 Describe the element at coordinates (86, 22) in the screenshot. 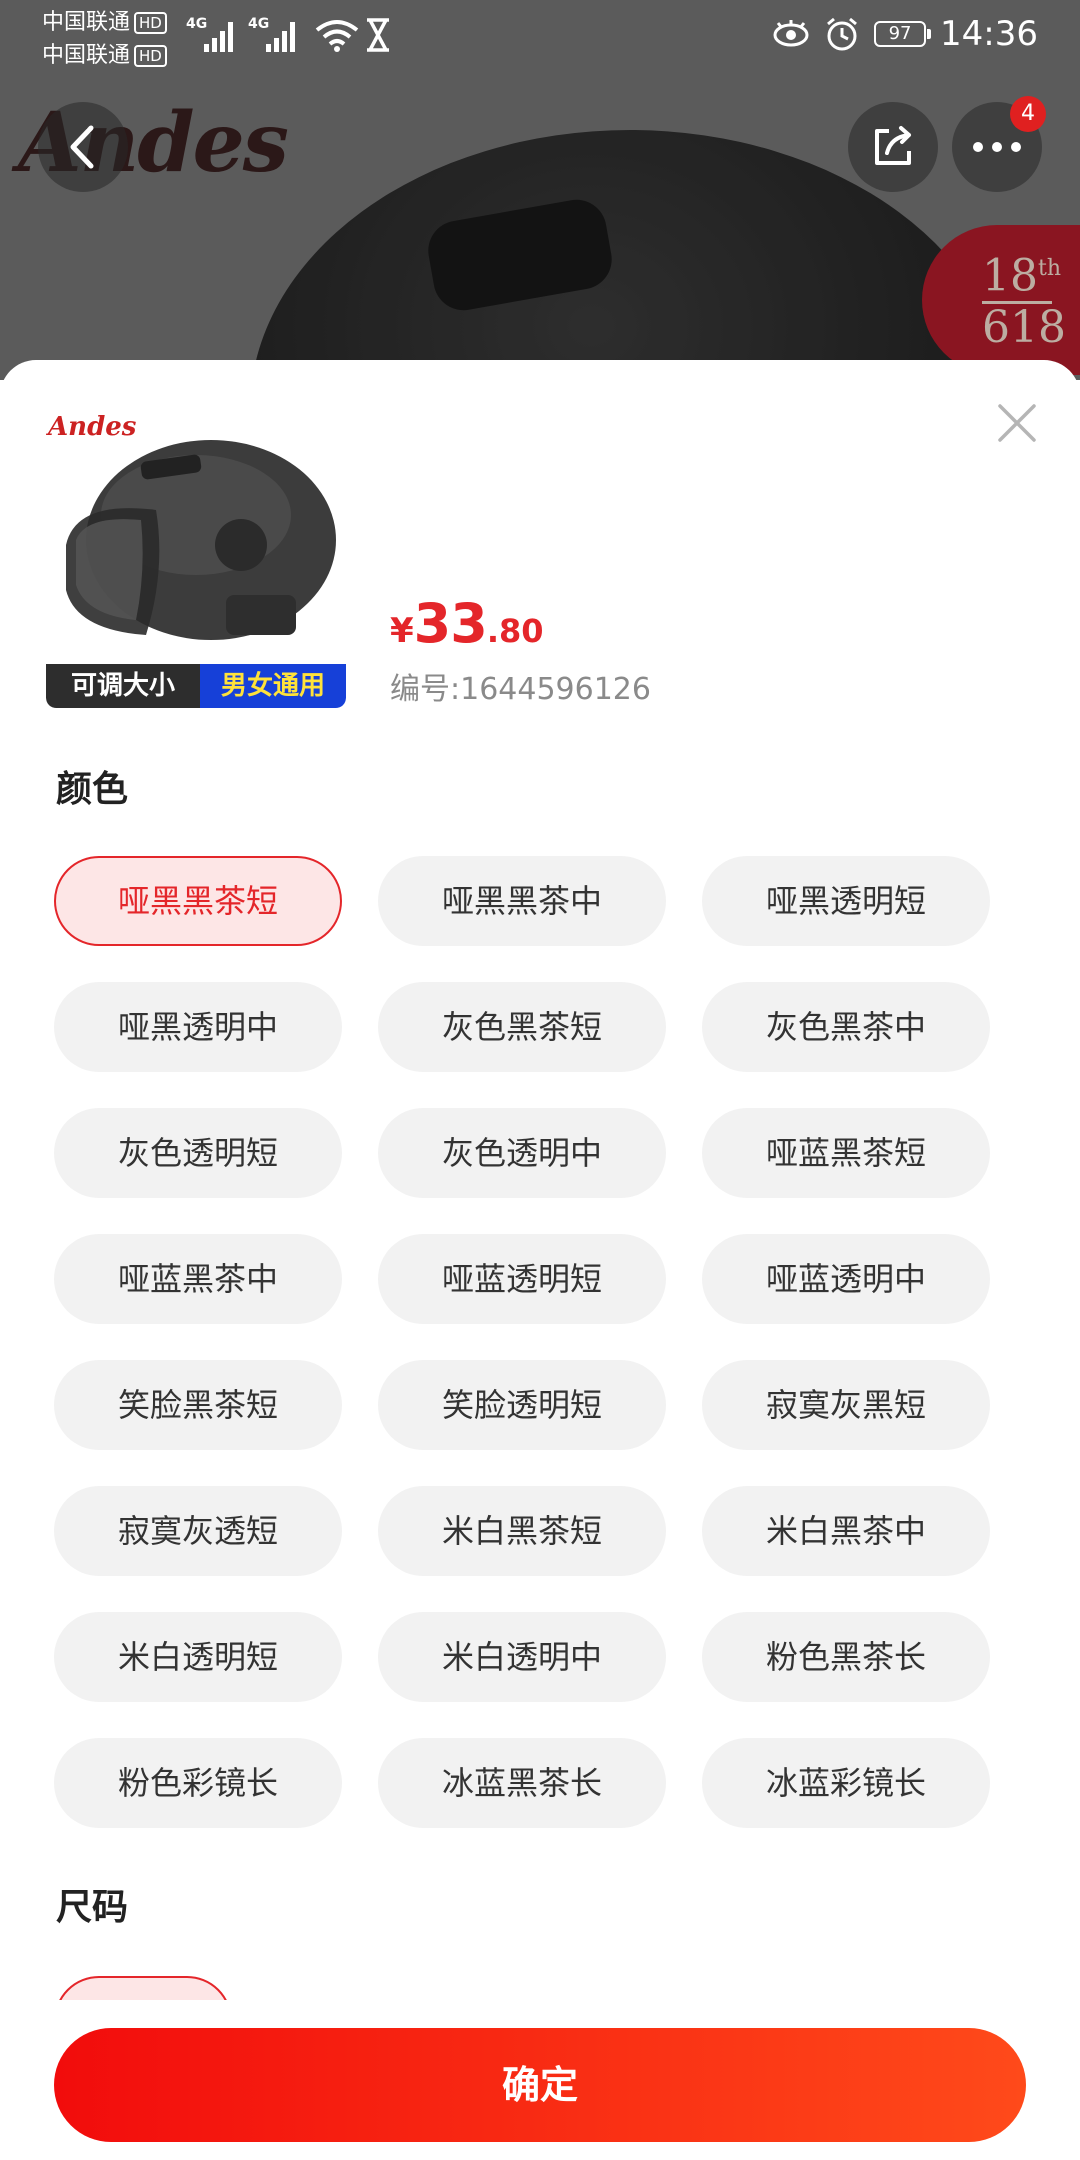

I see `carrier-name-1: 中国联通` at that location.